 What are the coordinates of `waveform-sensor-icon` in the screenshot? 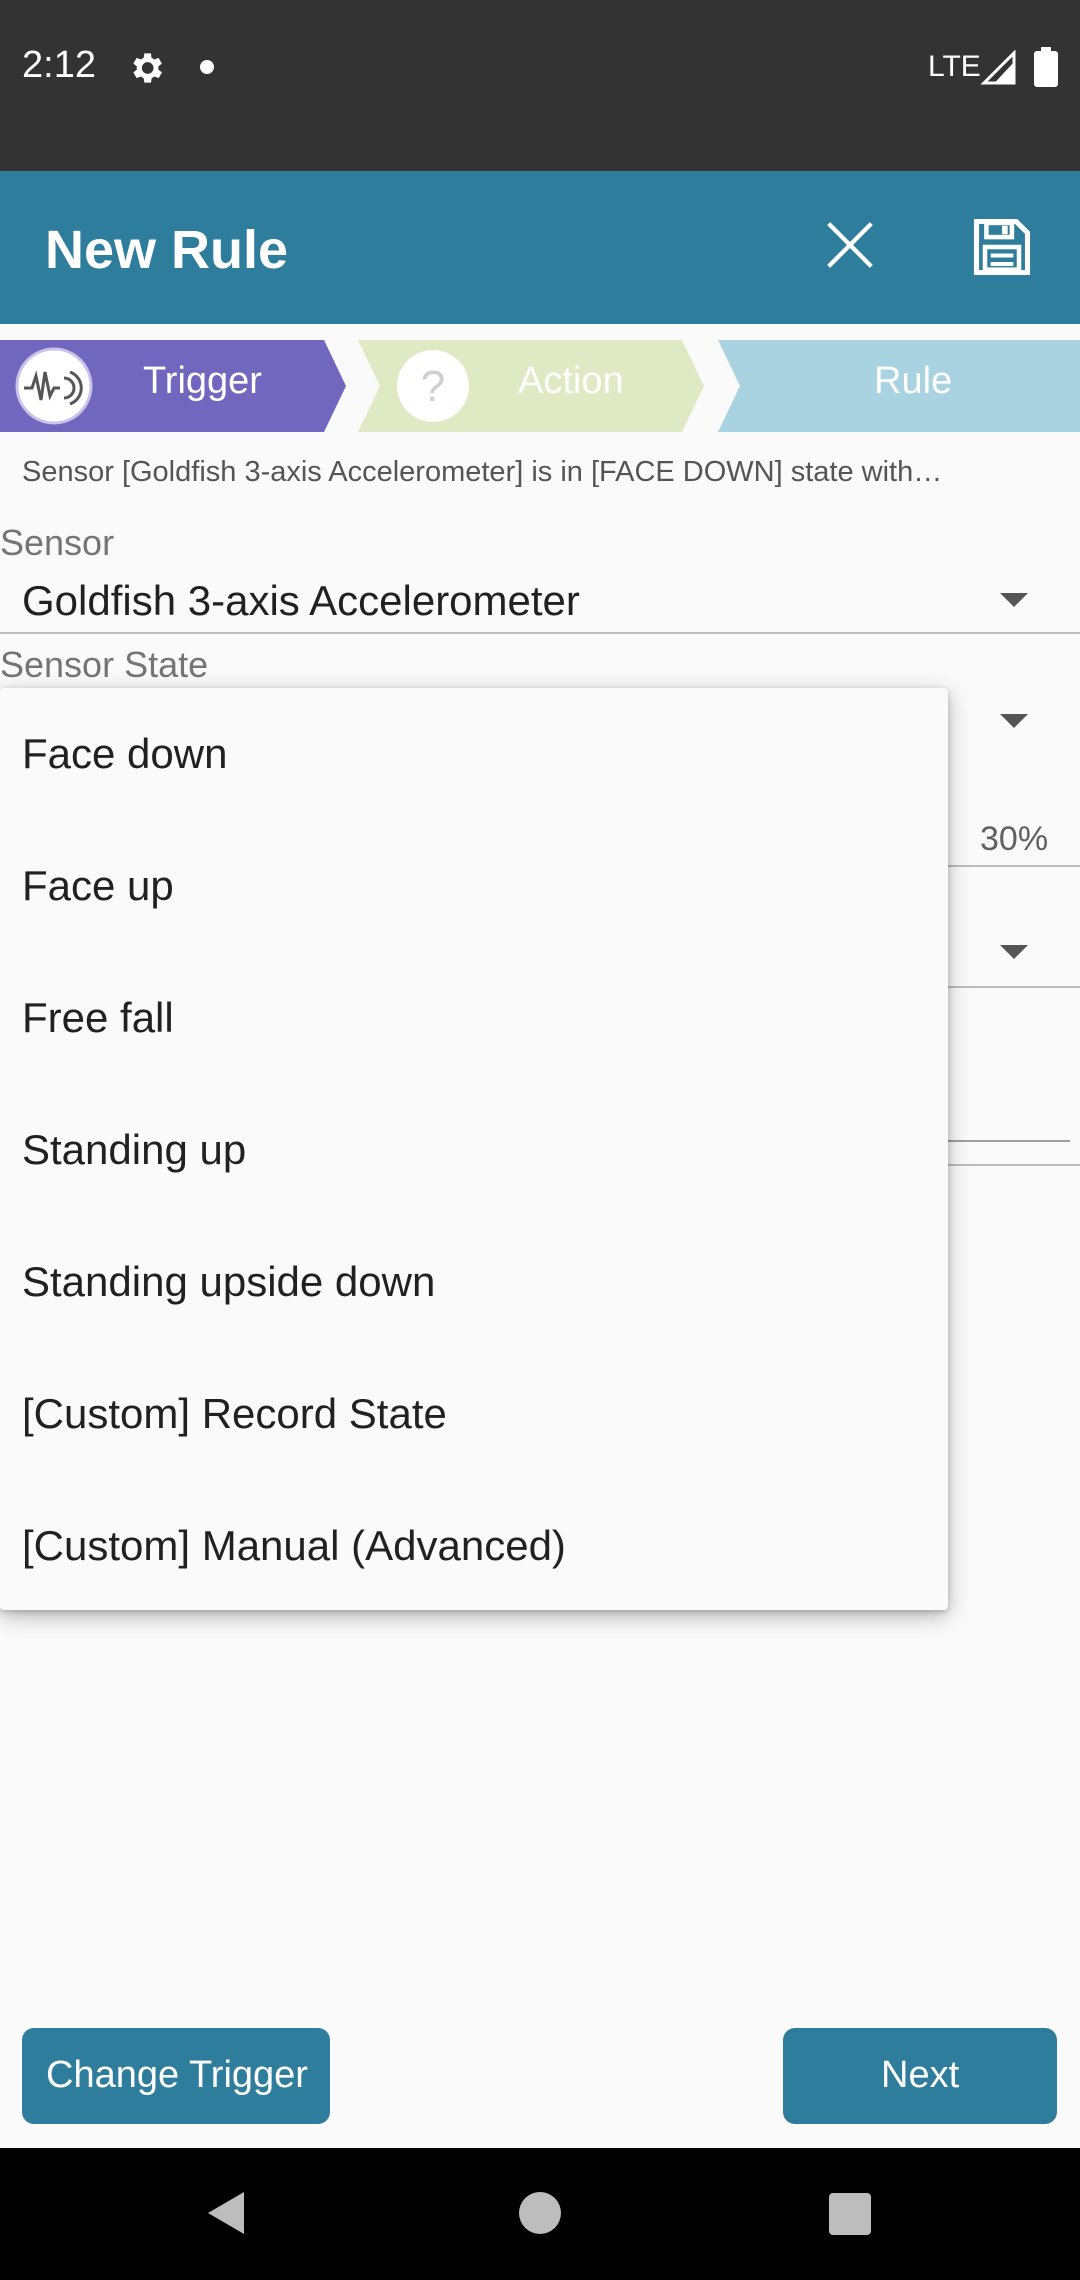 It's located at (54, 386).